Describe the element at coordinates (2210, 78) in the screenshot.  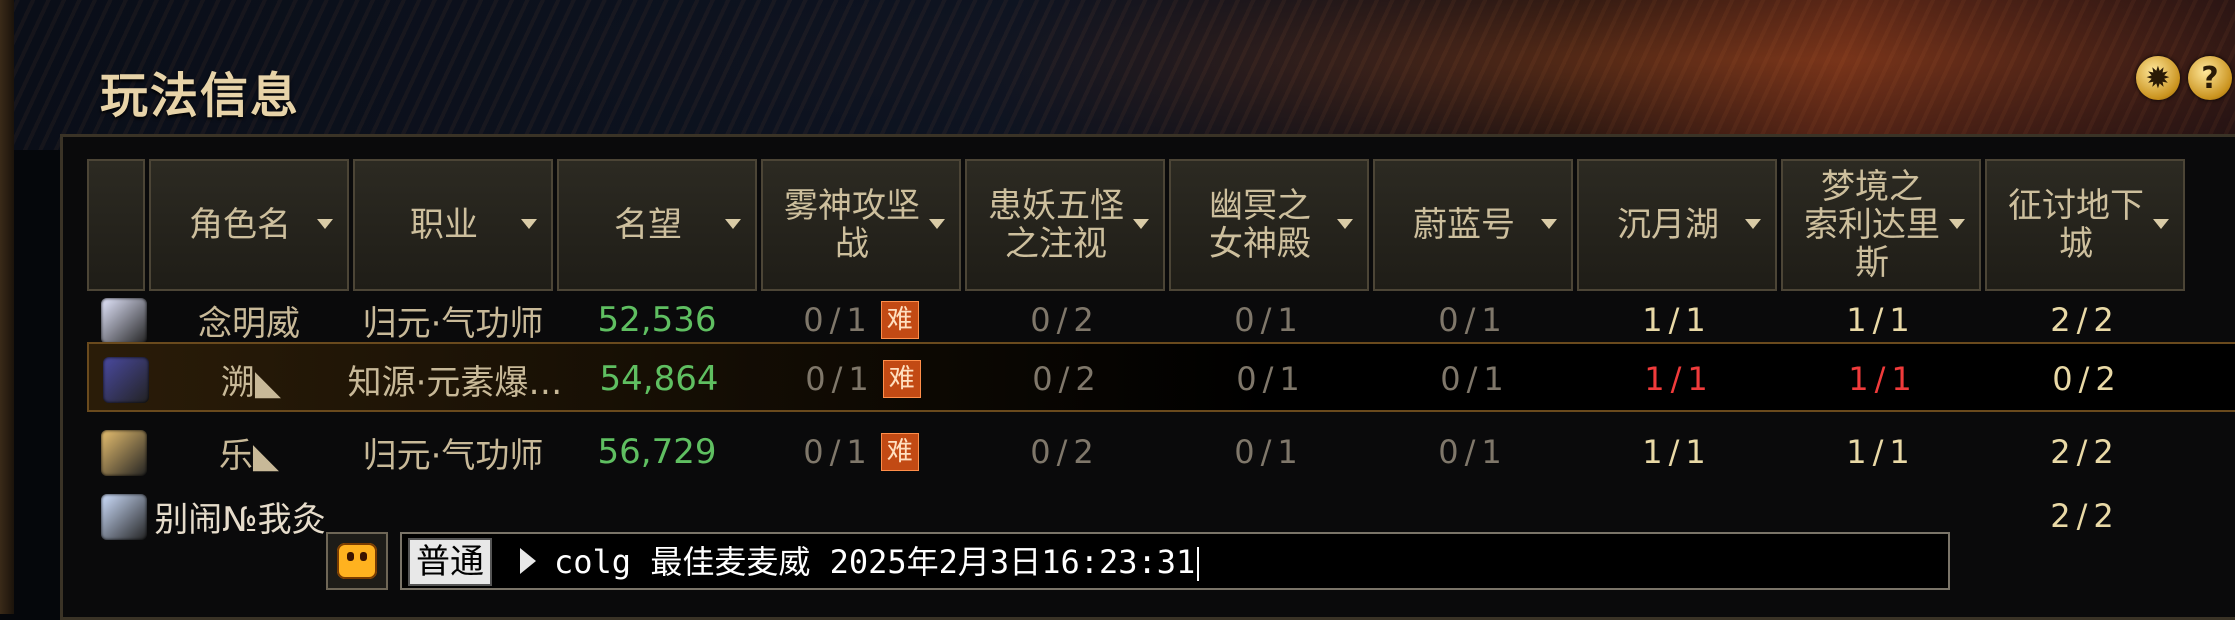
I see `help-icon: ?` at that location.